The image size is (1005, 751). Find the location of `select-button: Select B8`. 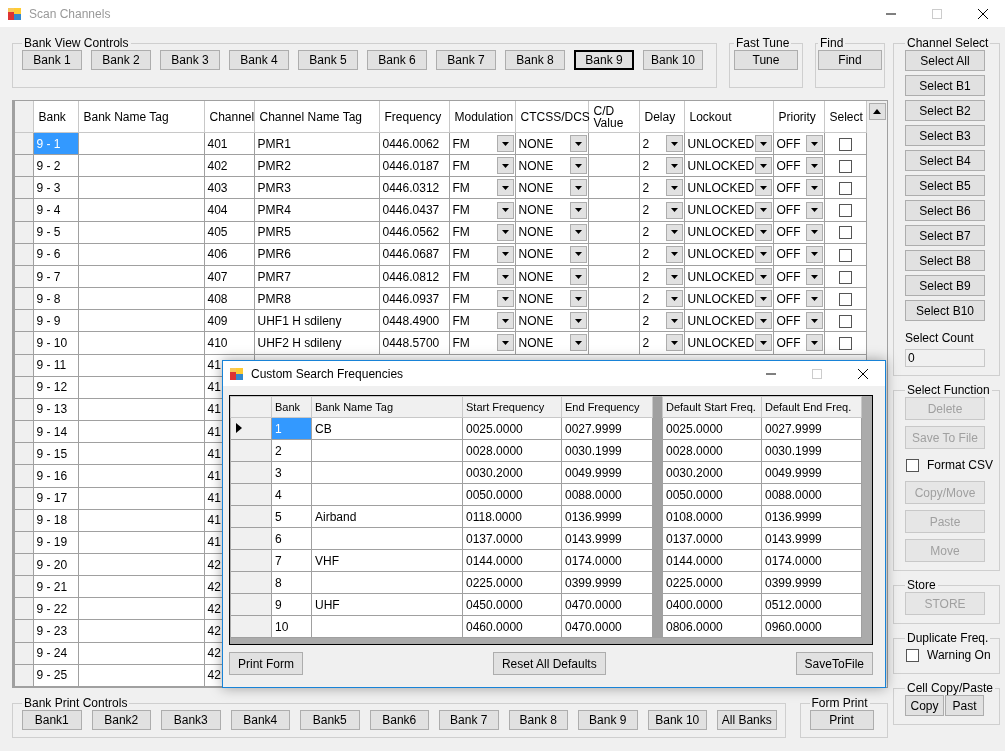

select-button: Select B8 is located at coordinates (945, 260).